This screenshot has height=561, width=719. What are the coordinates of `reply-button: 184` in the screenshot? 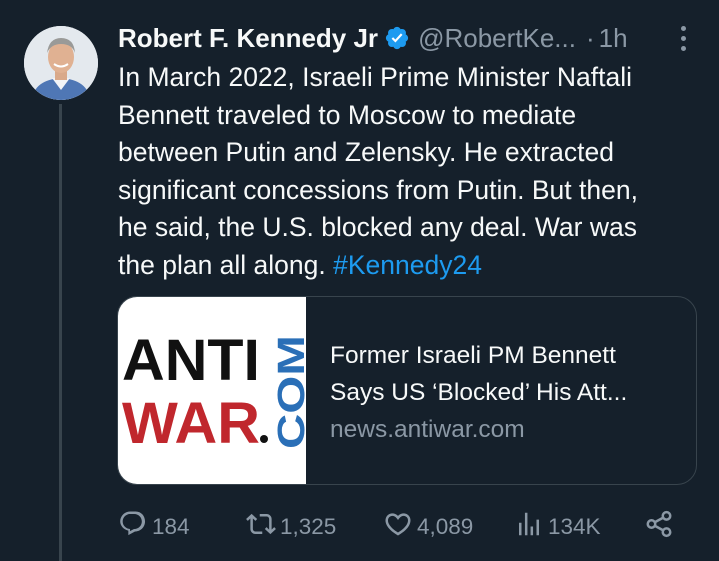 It's located at (154, 527).